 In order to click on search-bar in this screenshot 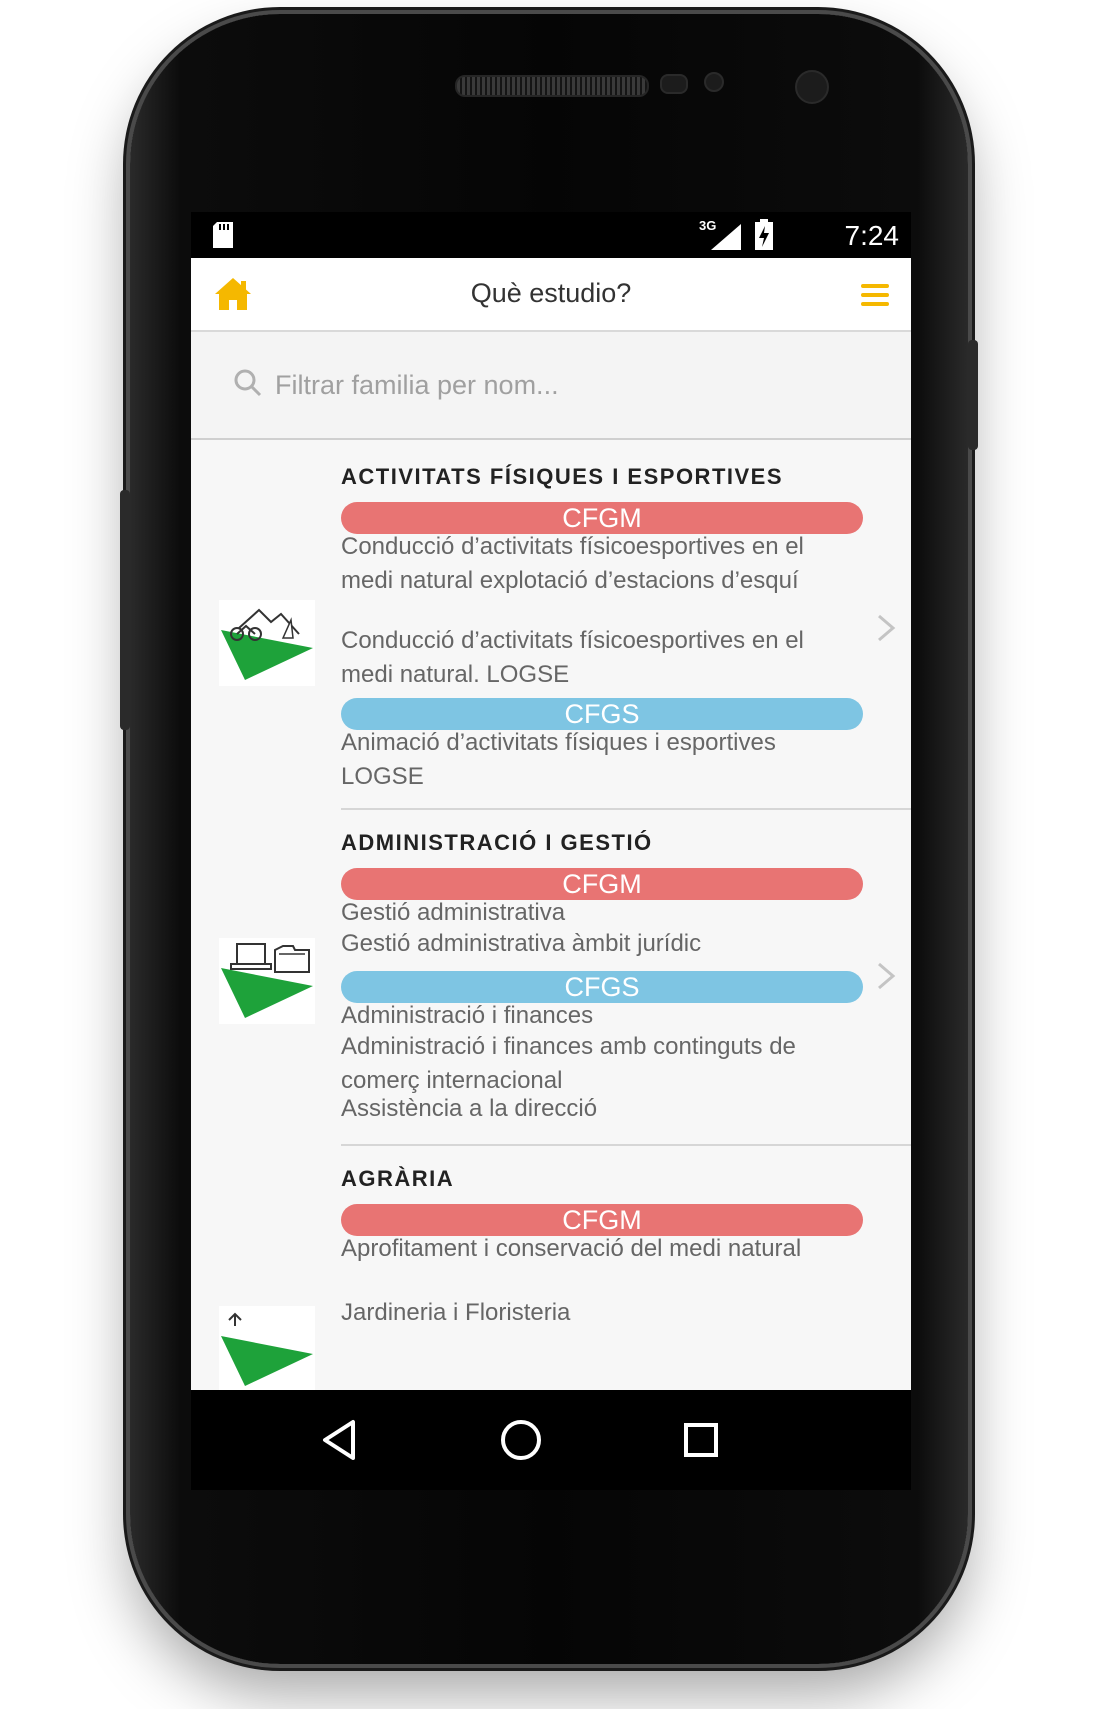, I will do `click(551, 386)`.